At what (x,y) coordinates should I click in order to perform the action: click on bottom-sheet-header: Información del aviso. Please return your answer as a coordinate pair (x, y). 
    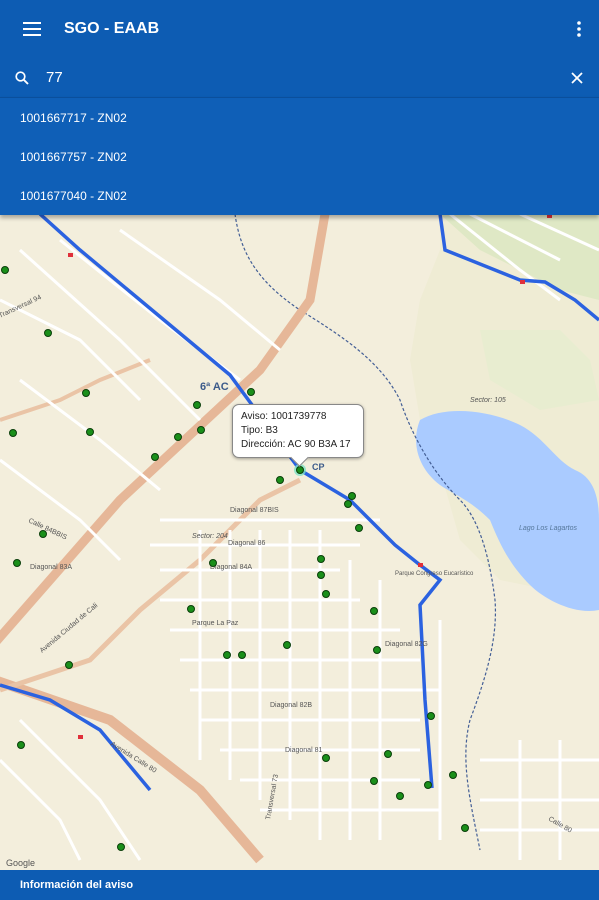
    Looking at the image, I should click on (299, 885).